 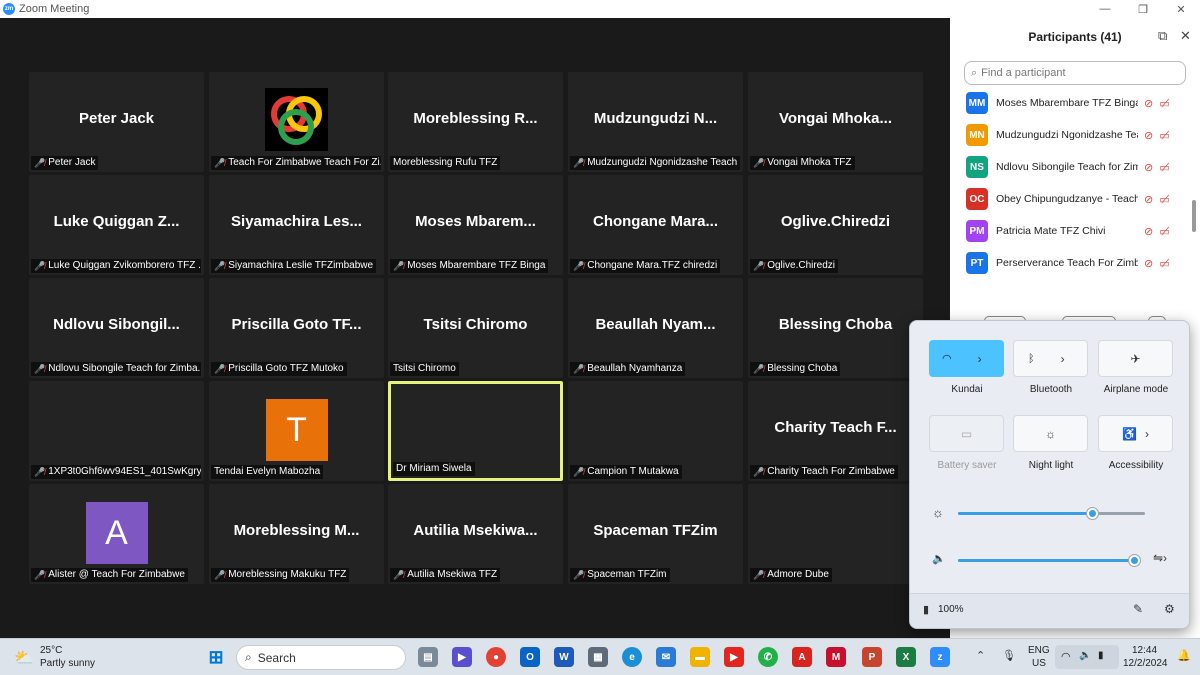 I want to click on video-tile: Vongai Mhoka... 🎤̸ Vongai Mhoka TFZ, so click(x=835, y=122).